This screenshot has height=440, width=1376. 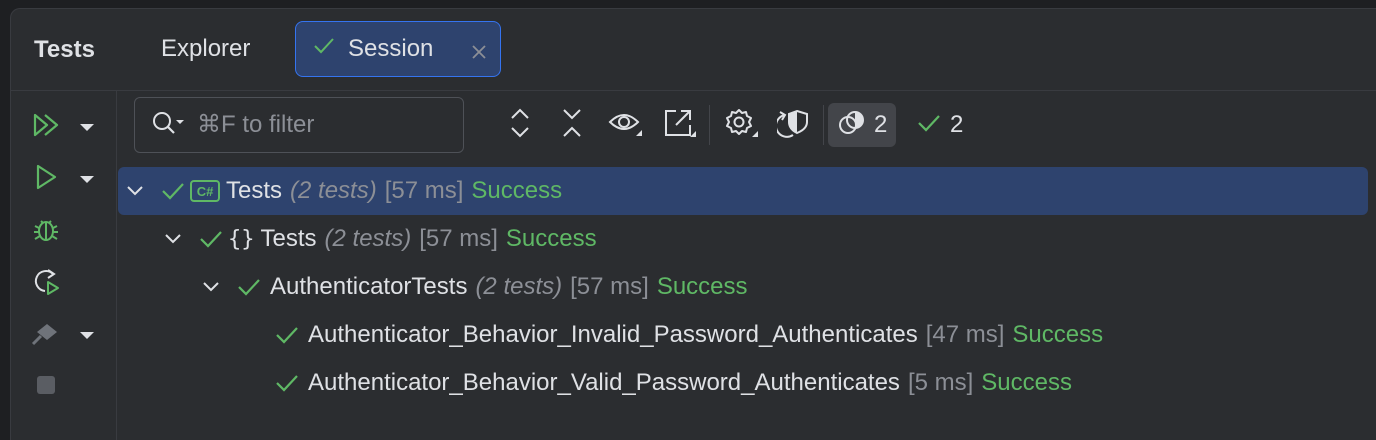 I want to click on rerun-failed-button, so click(x=794, y=125).